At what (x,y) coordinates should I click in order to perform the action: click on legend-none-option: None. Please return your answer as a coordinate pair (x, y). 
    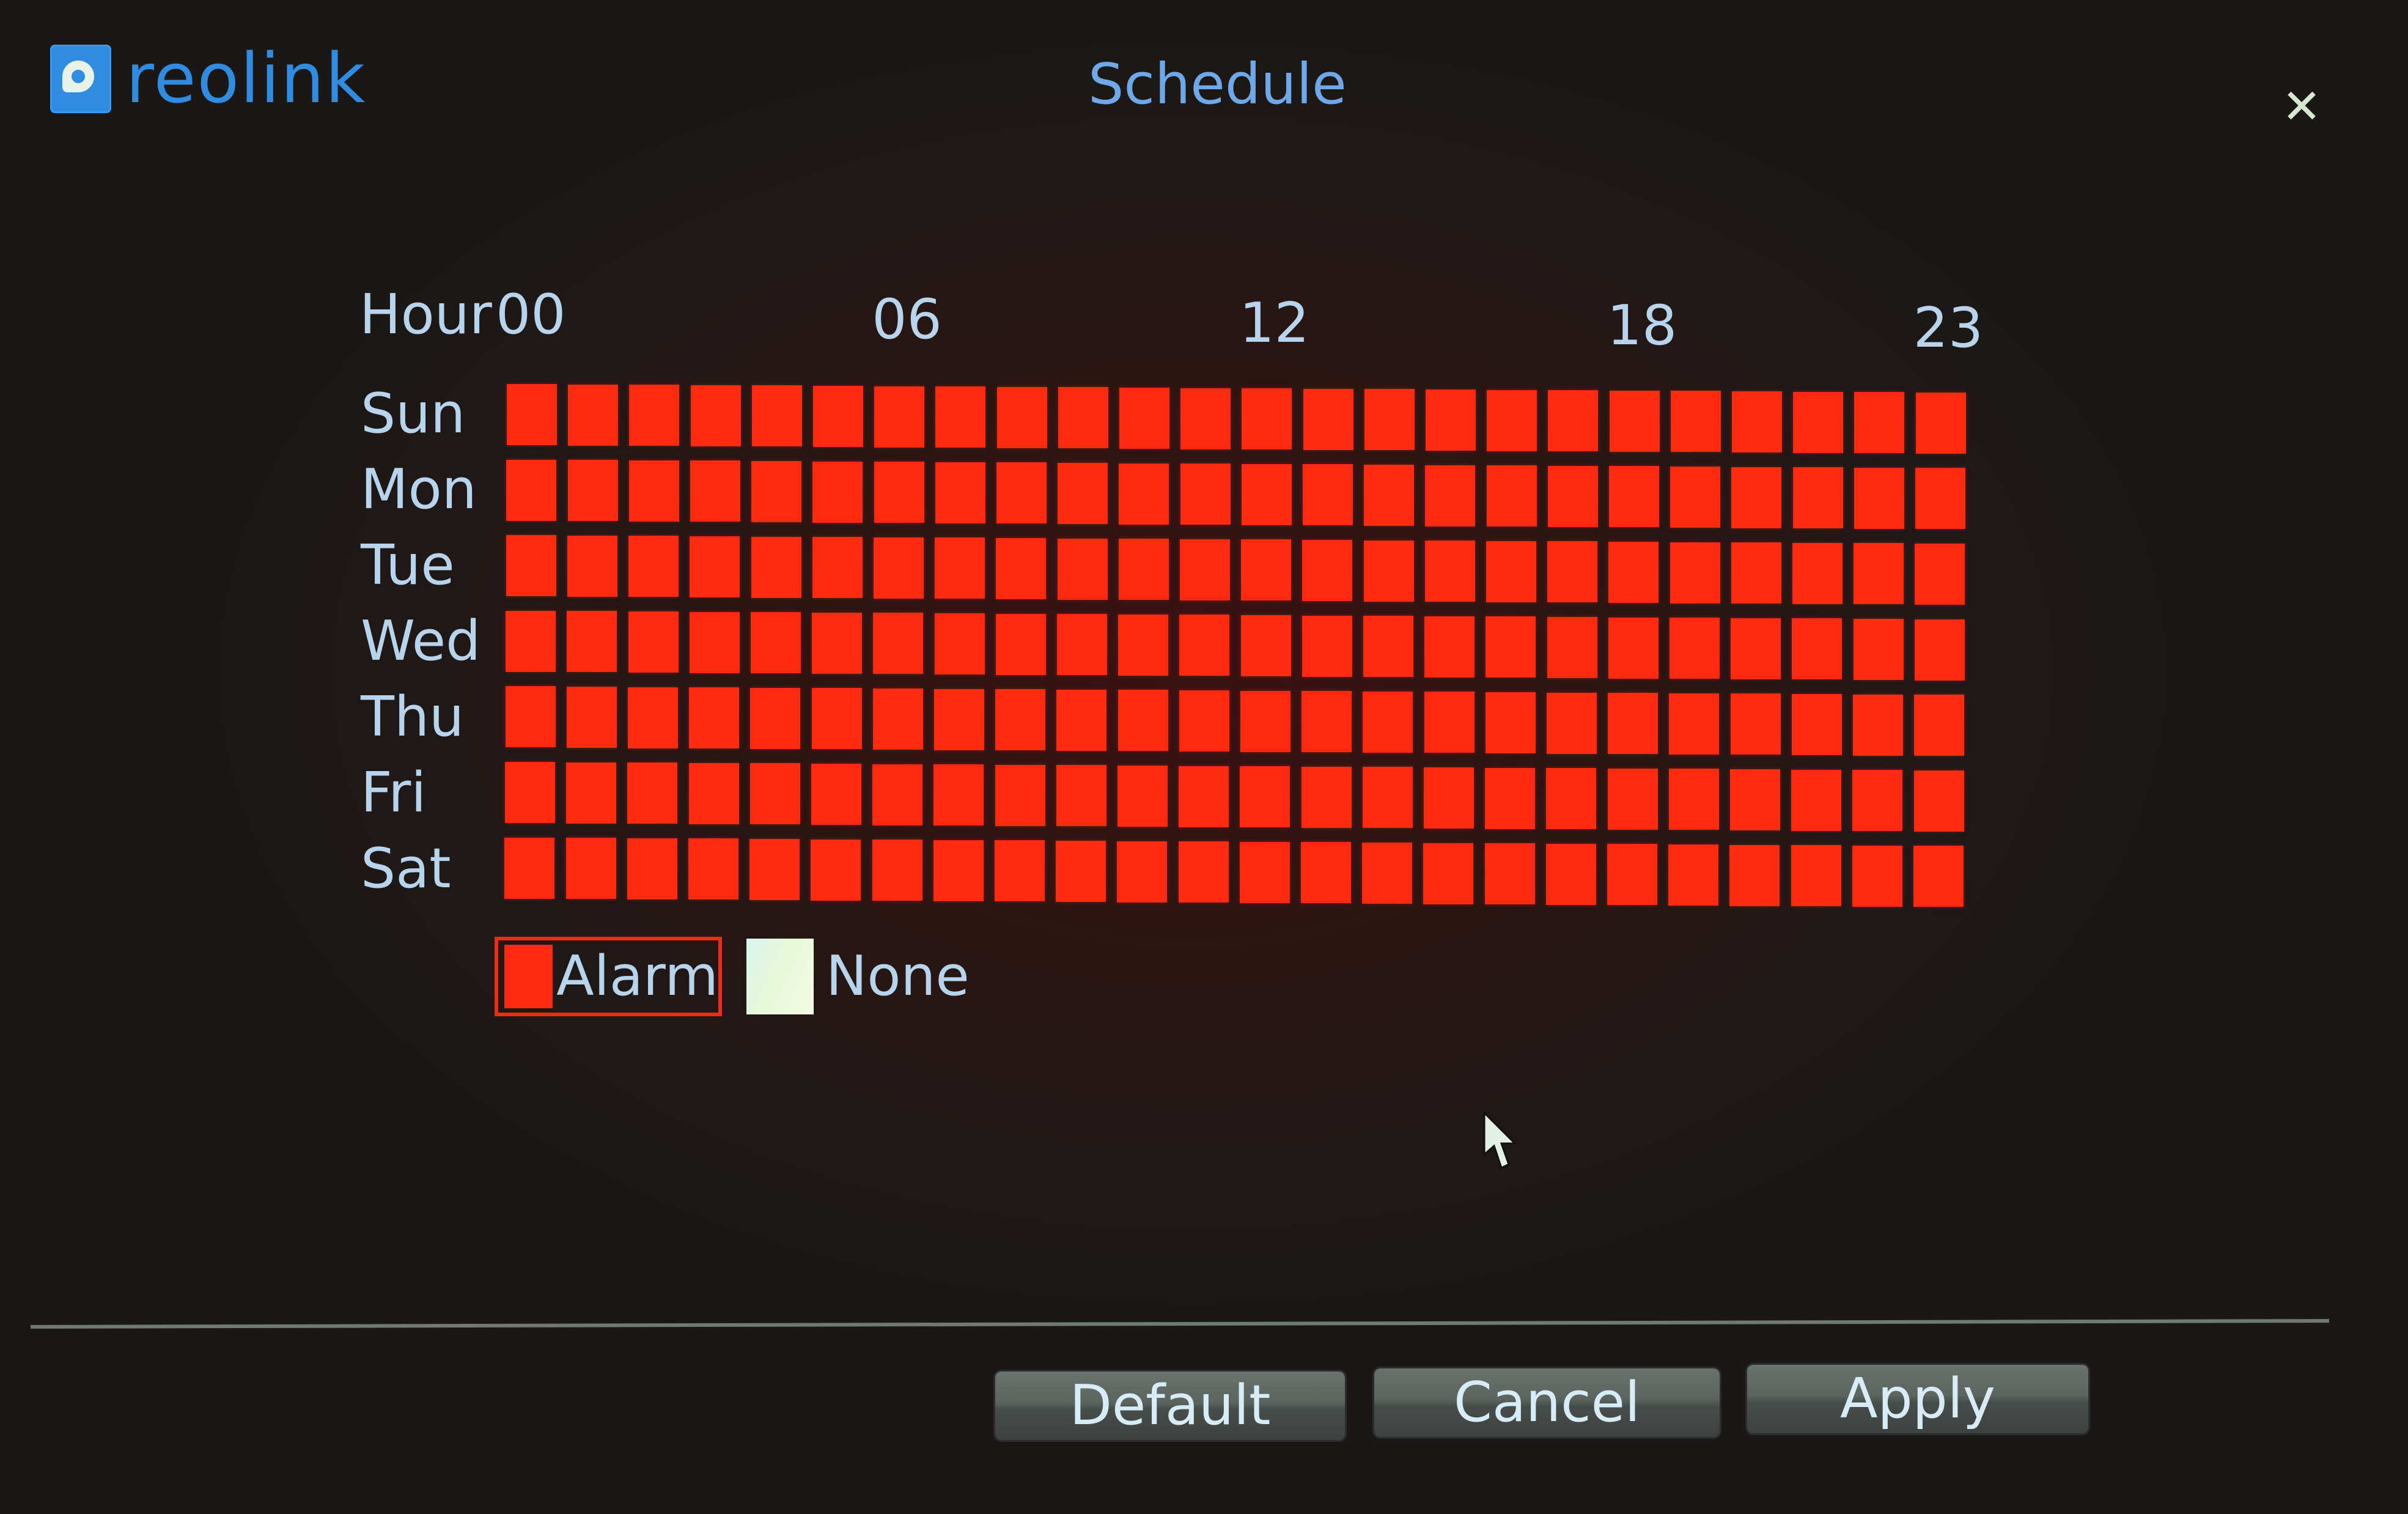
    Looking at the image, I should click on (858, 976).